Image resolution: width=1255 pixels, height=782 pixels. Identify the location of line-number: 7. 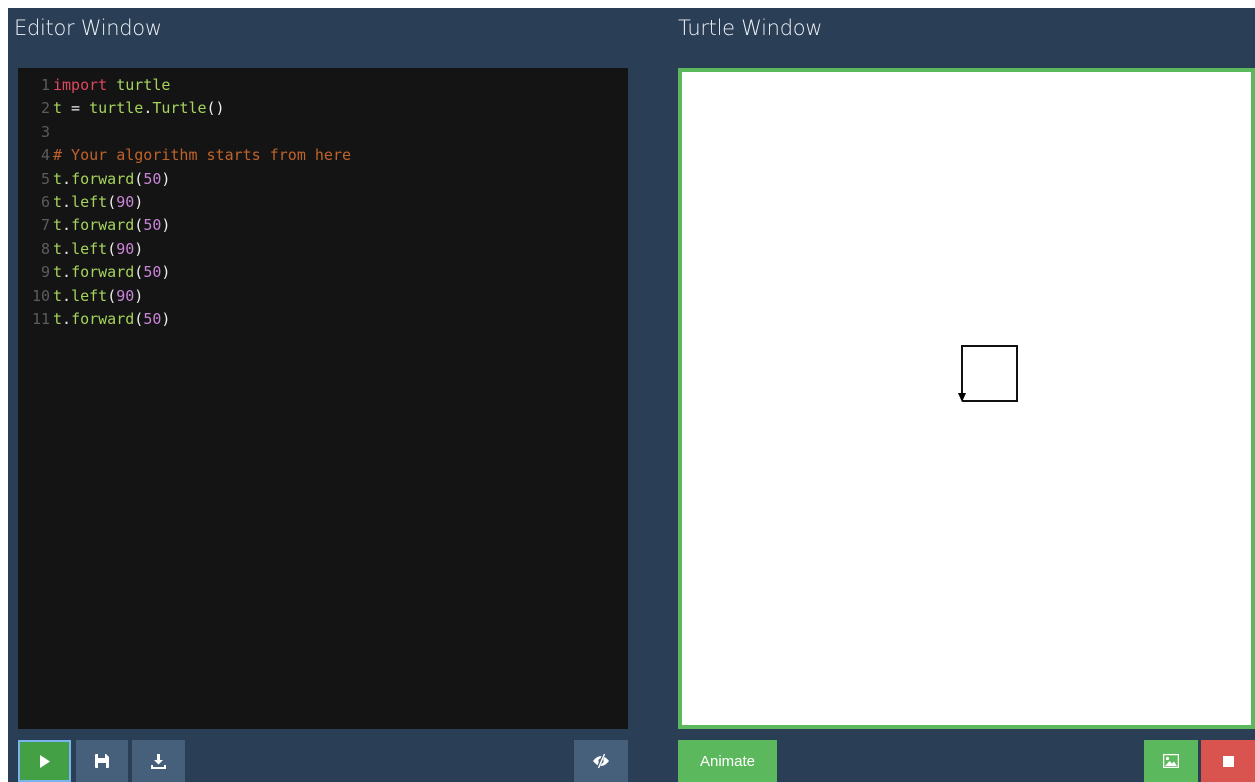
(45, 225).